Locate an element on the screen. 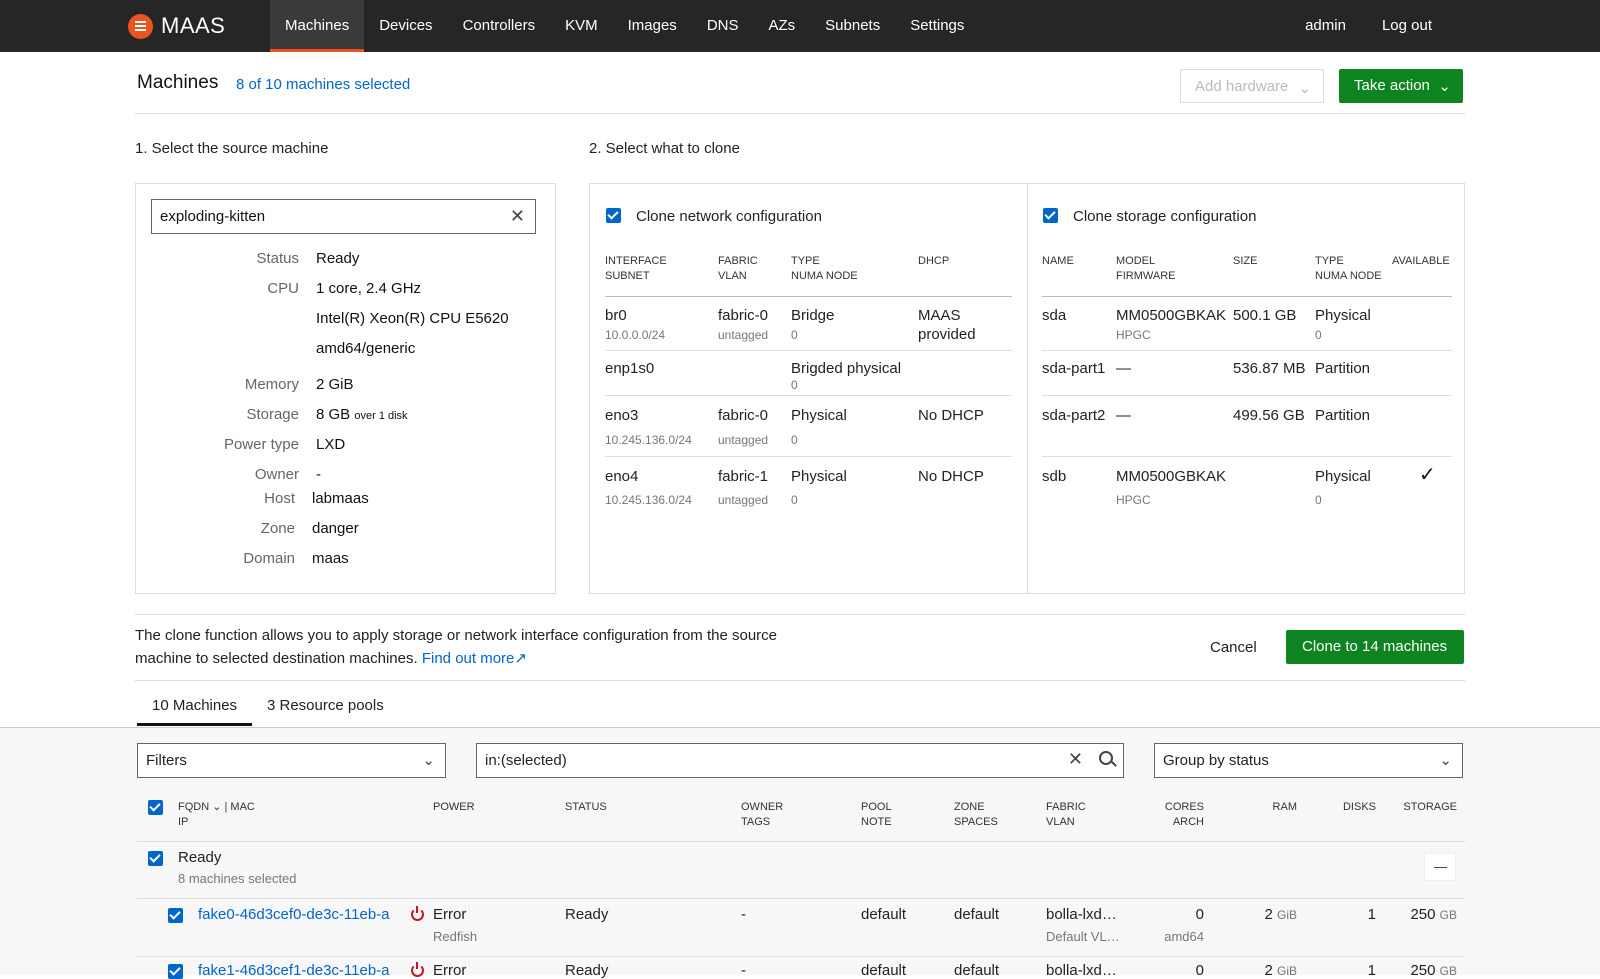  group-label: Ready is located at coordinates (200, 857).